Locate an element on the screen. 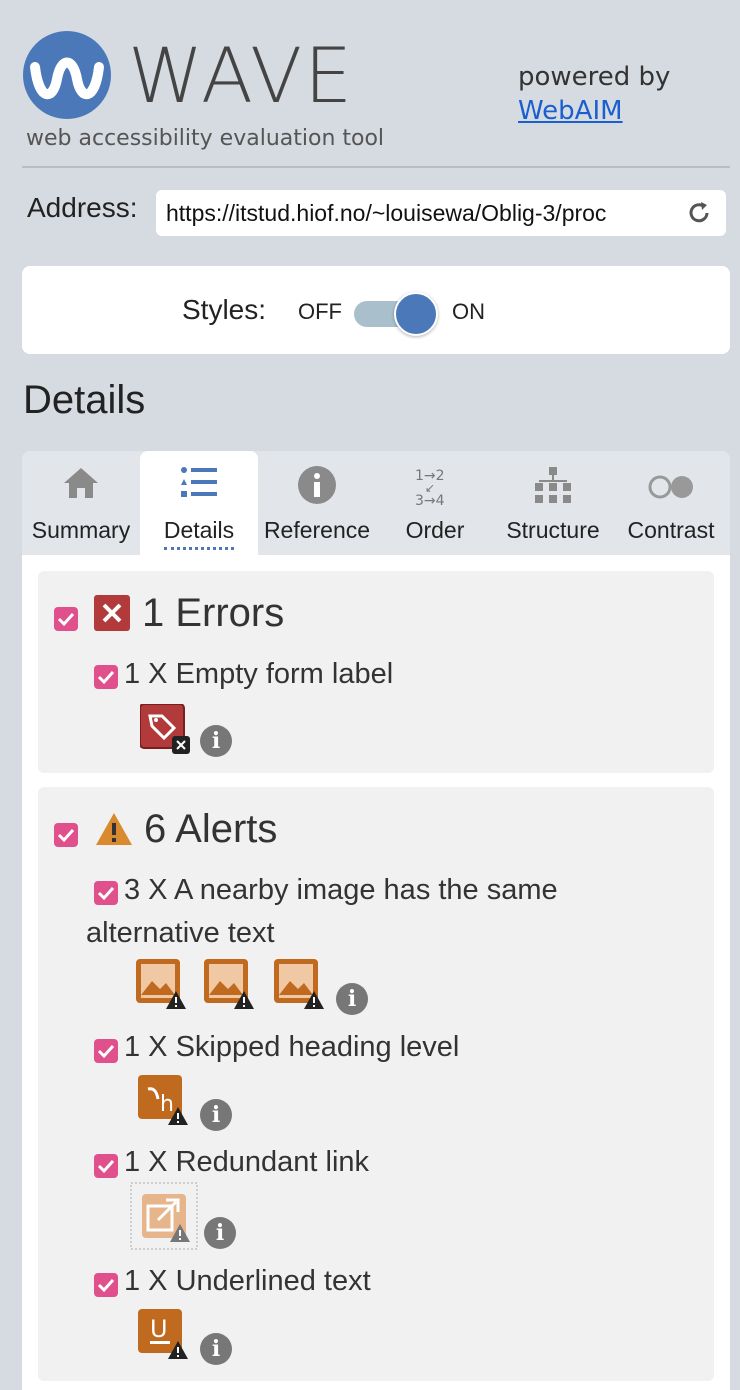  tab-reference: Reference is located at coordinates (317, 503).